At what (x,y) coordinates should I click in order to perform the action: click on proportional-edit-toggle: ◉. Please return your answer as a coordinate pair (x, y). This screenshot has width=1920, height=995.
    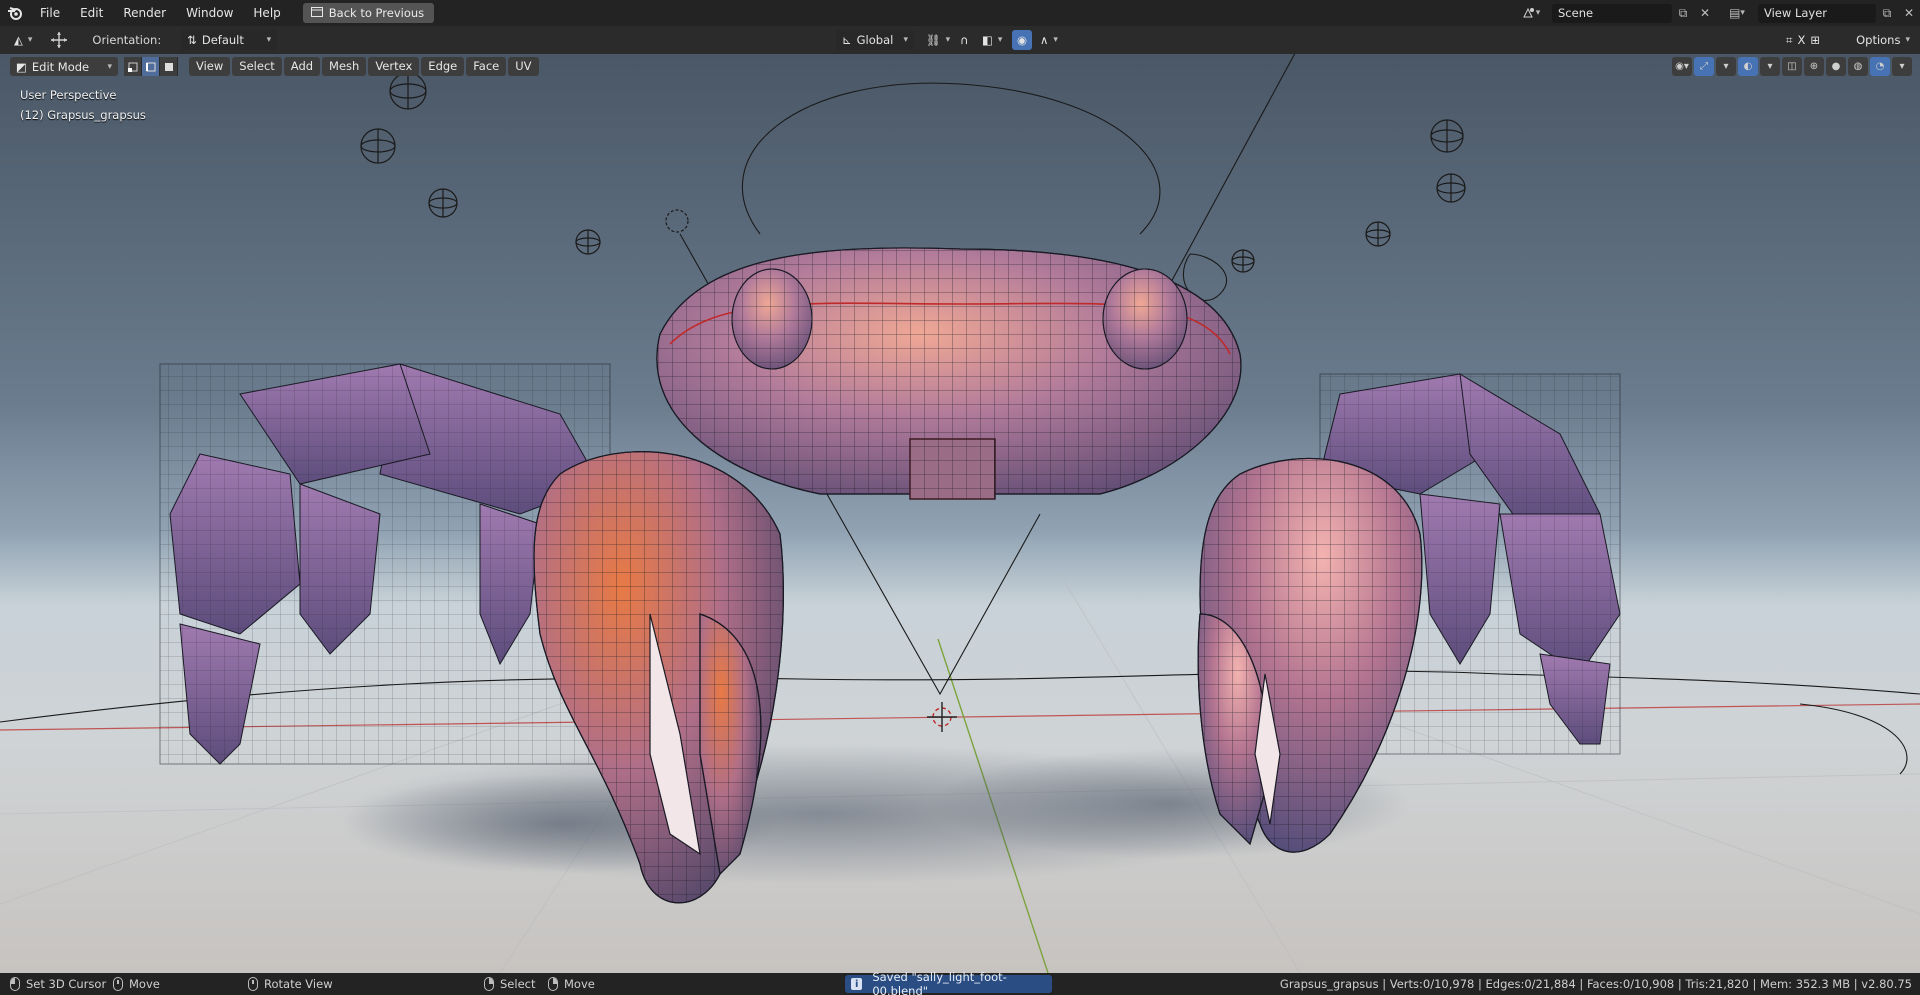
    Looking at the image, I should click on (1022, 40).